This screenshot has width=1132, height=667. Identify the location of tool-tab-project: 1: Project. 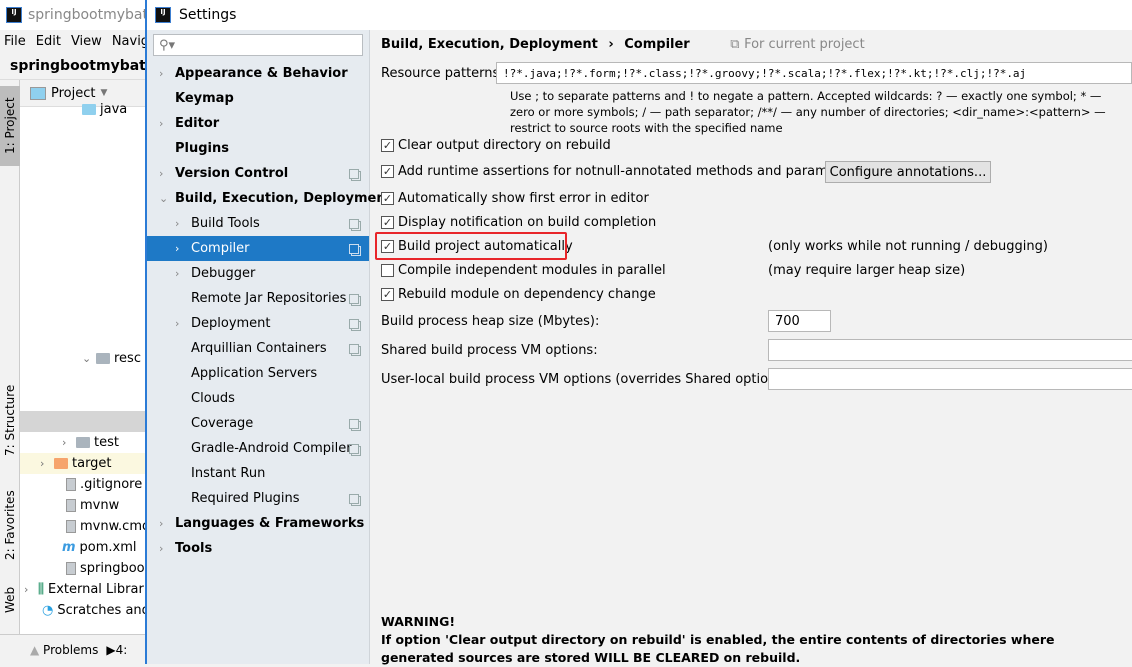
(10, 126).